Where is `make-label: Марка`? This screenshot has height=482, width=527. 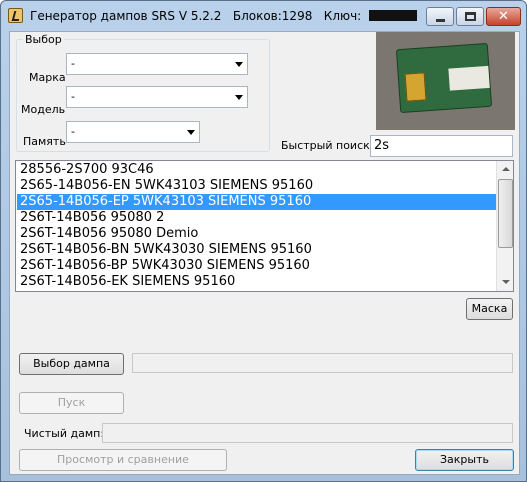 make-label: Марка is located at coordinates (47, 77).